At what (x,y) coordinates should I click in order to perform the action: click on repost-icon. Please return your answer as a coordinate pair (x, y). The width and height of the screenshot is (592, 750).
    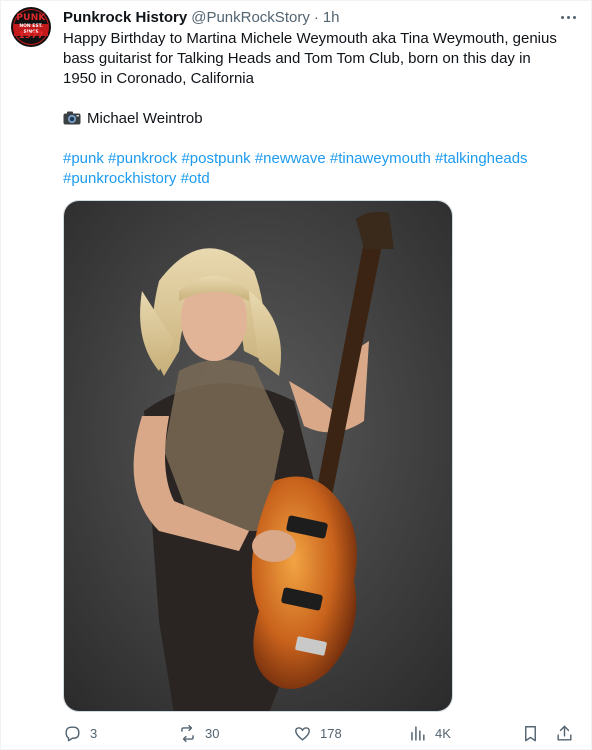
    Looking at the image, I should click on (187, 733).